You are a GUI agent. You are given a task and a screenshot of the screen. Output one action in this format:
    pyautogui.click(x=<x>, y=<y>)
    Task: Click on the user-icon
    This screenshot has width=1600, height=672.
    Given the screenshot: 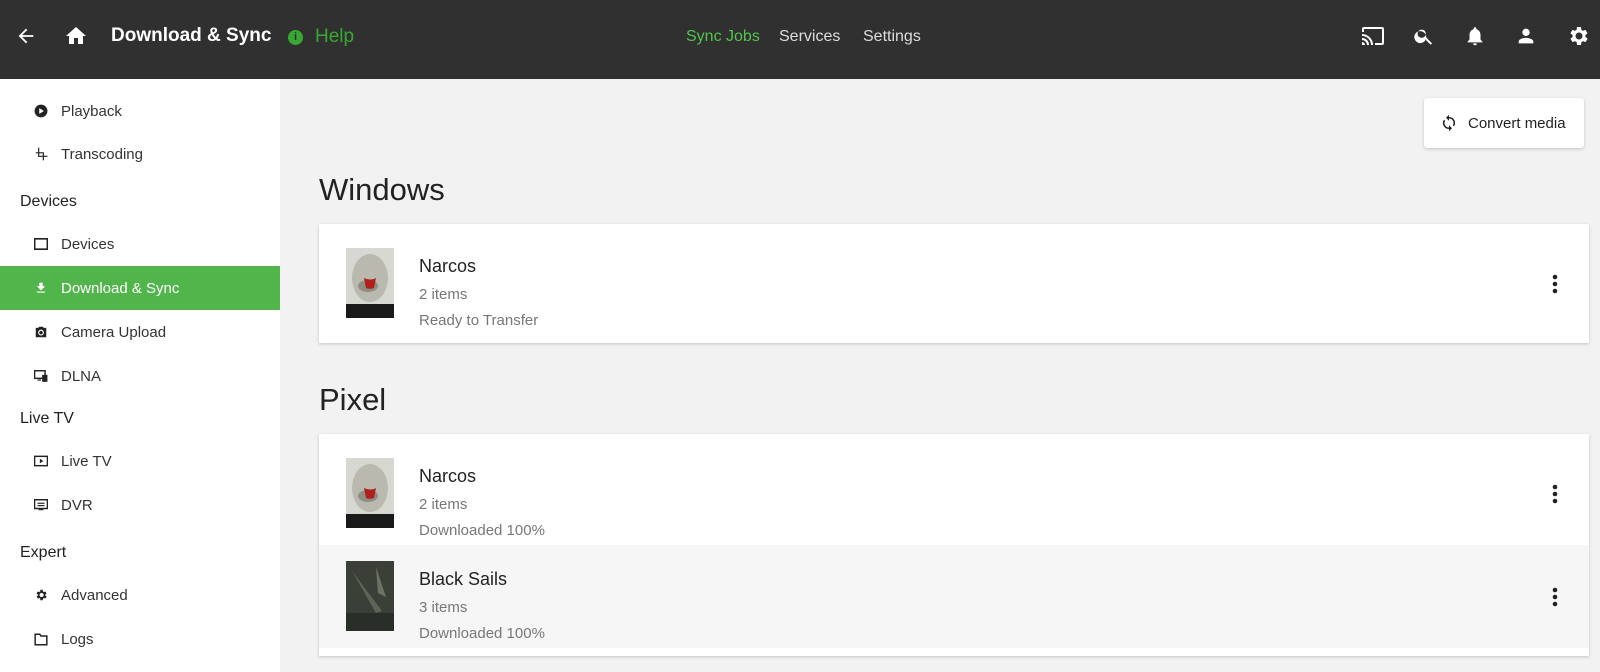 What is the action you would take?
    pyautogui.click(x=1526, y=36)
    